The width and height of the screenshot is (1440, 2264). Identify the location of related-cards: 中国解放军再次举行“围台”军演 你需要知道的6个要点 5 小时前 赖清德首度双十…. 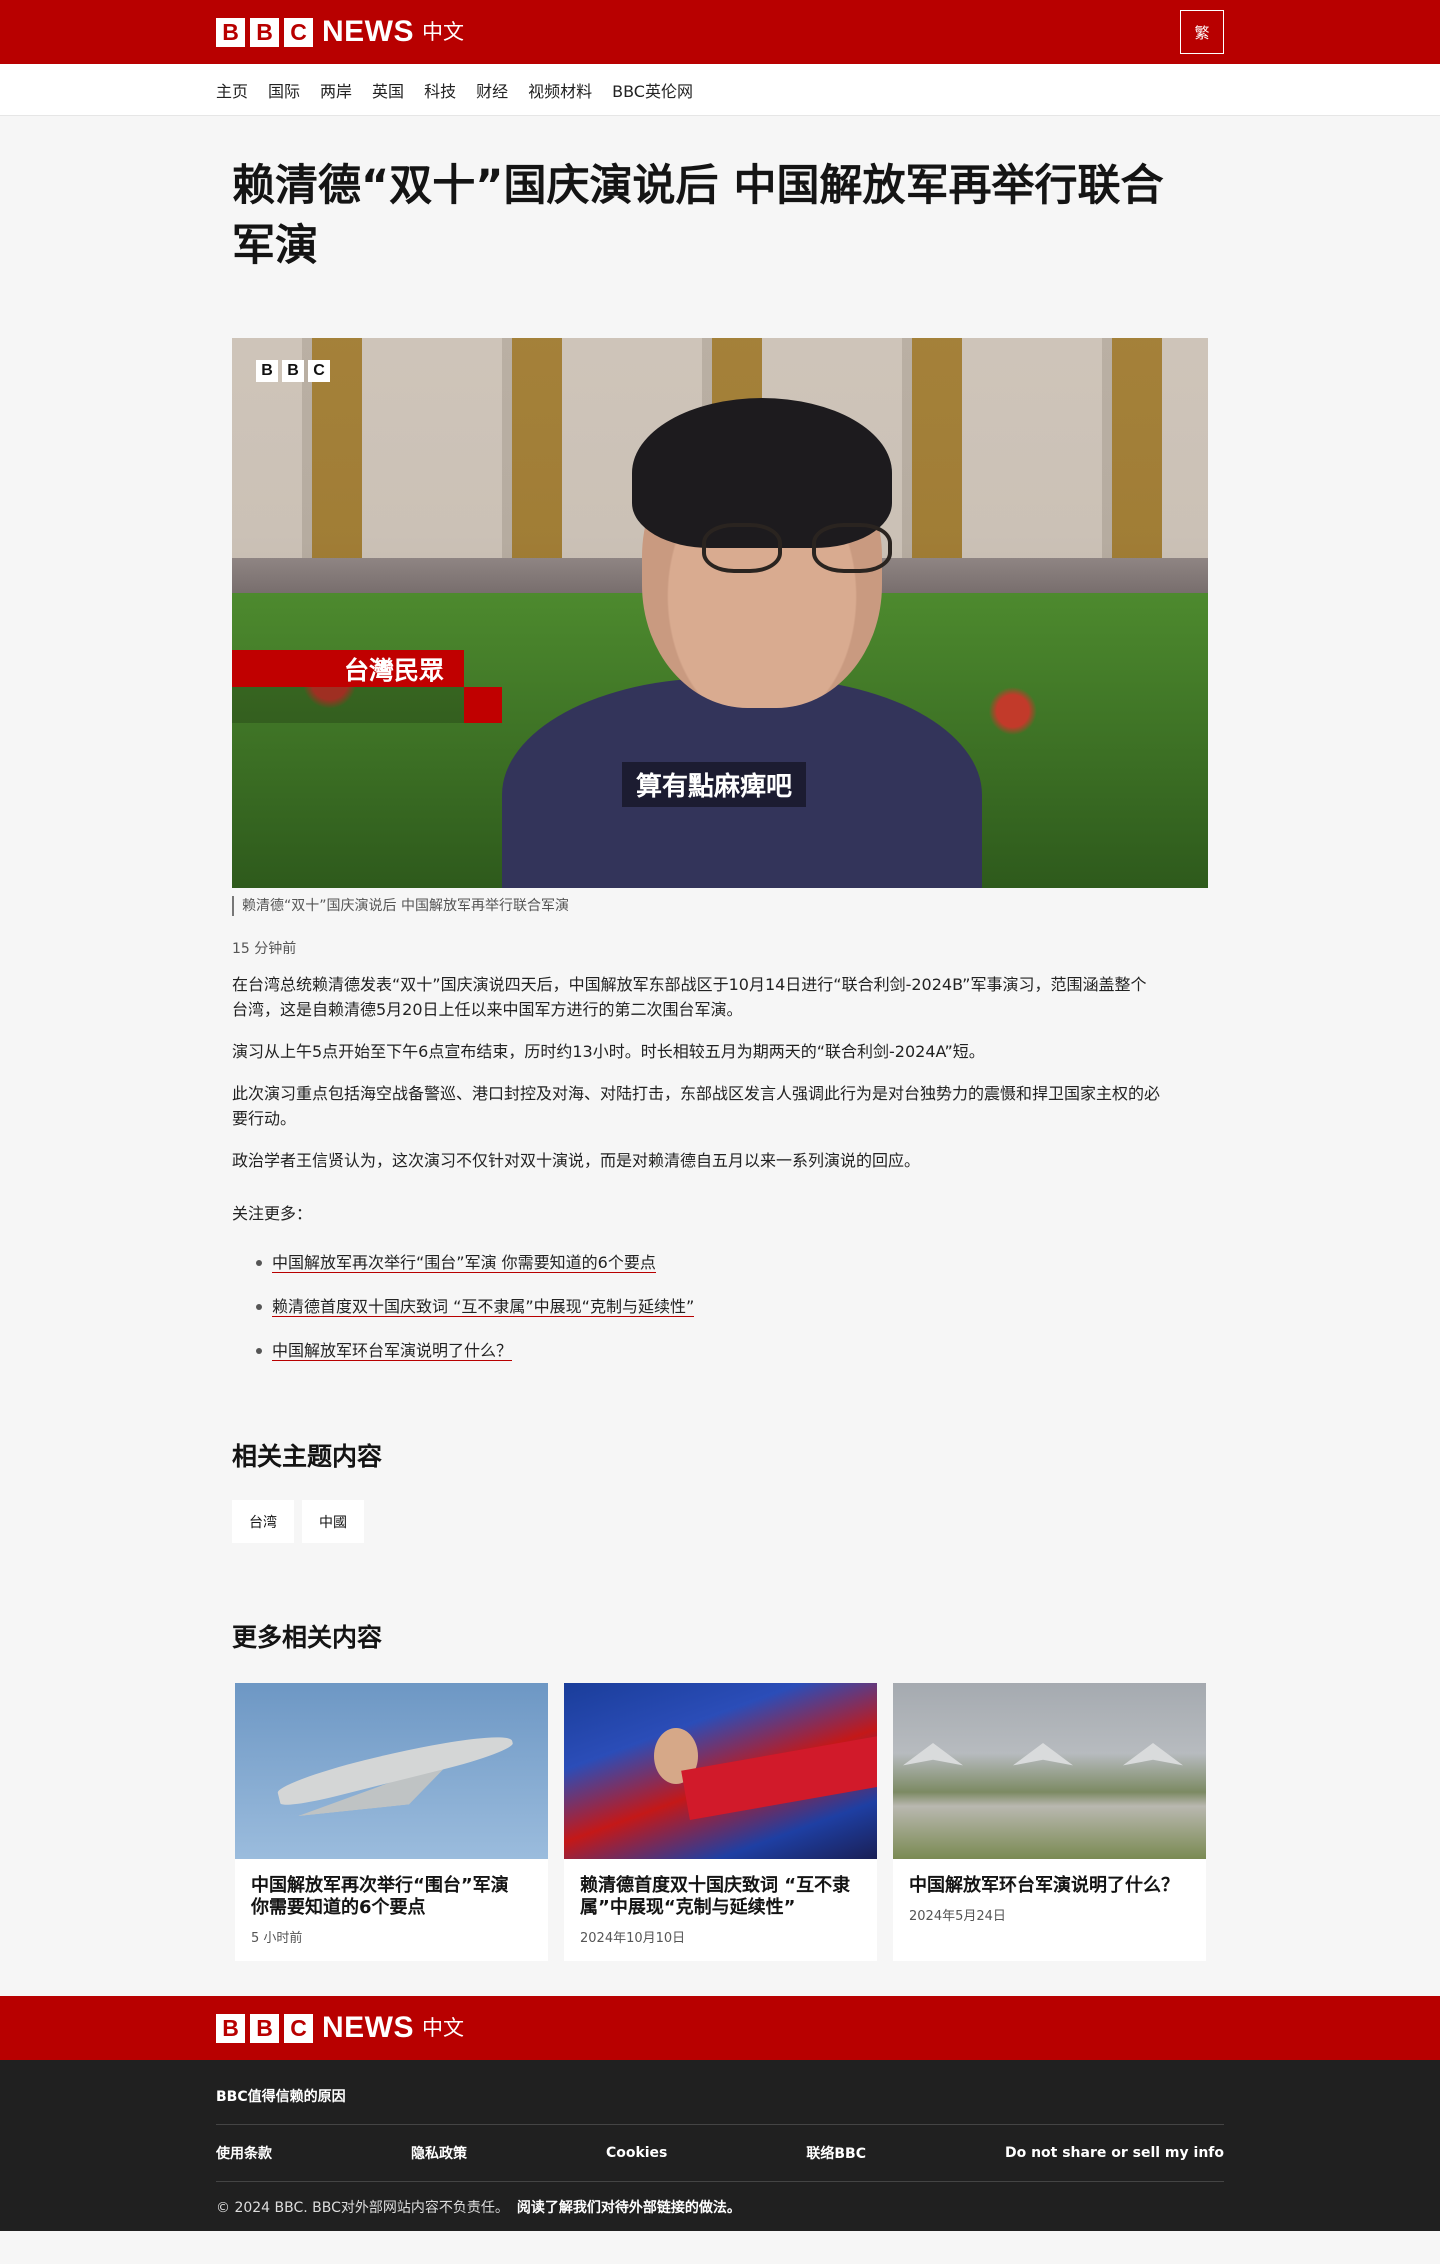
(720, 1822).